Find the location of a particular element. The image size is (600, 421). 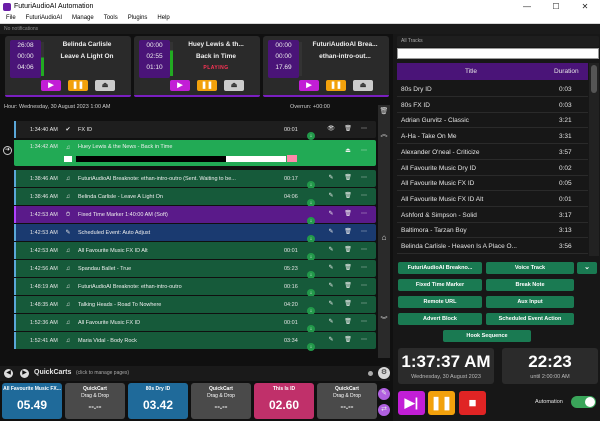

menu-help: Help is located at coordinates (163, 18).